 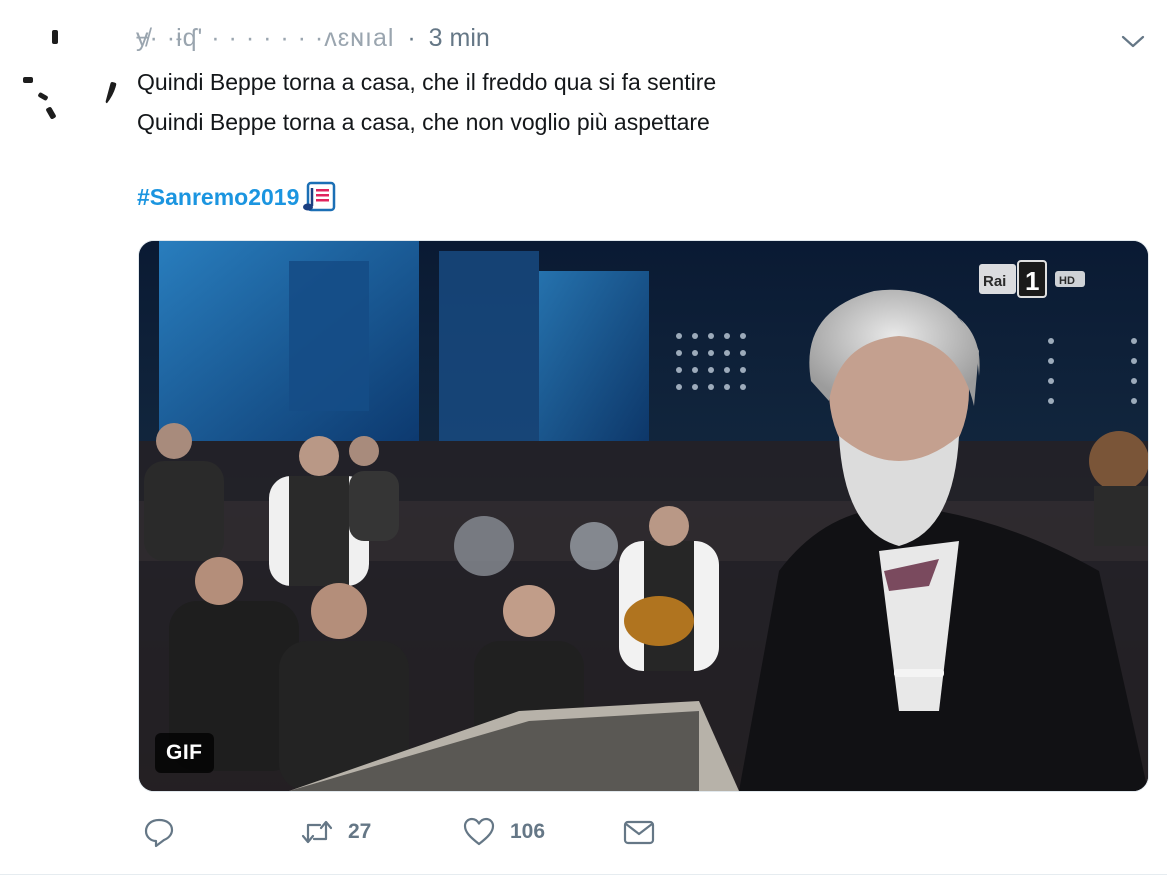 What do you see at coordinates (994, 281) in the screenshot?
I see `rai-logo-text: Rai` at bounding box center [994, 281].